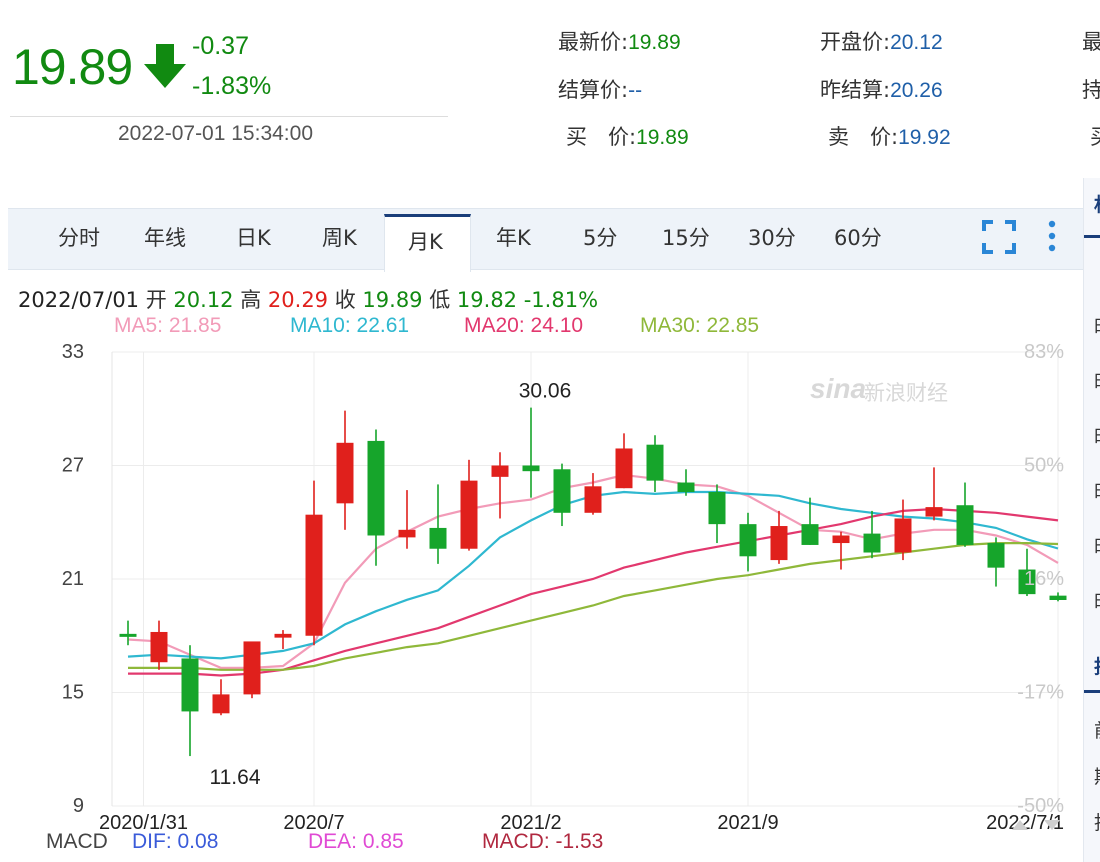 This screenshot has height=862, width=1100. Describe the element at coordinates (747, 821) in the screenshot. I see `x-tick-label: 2021/9` at that location.